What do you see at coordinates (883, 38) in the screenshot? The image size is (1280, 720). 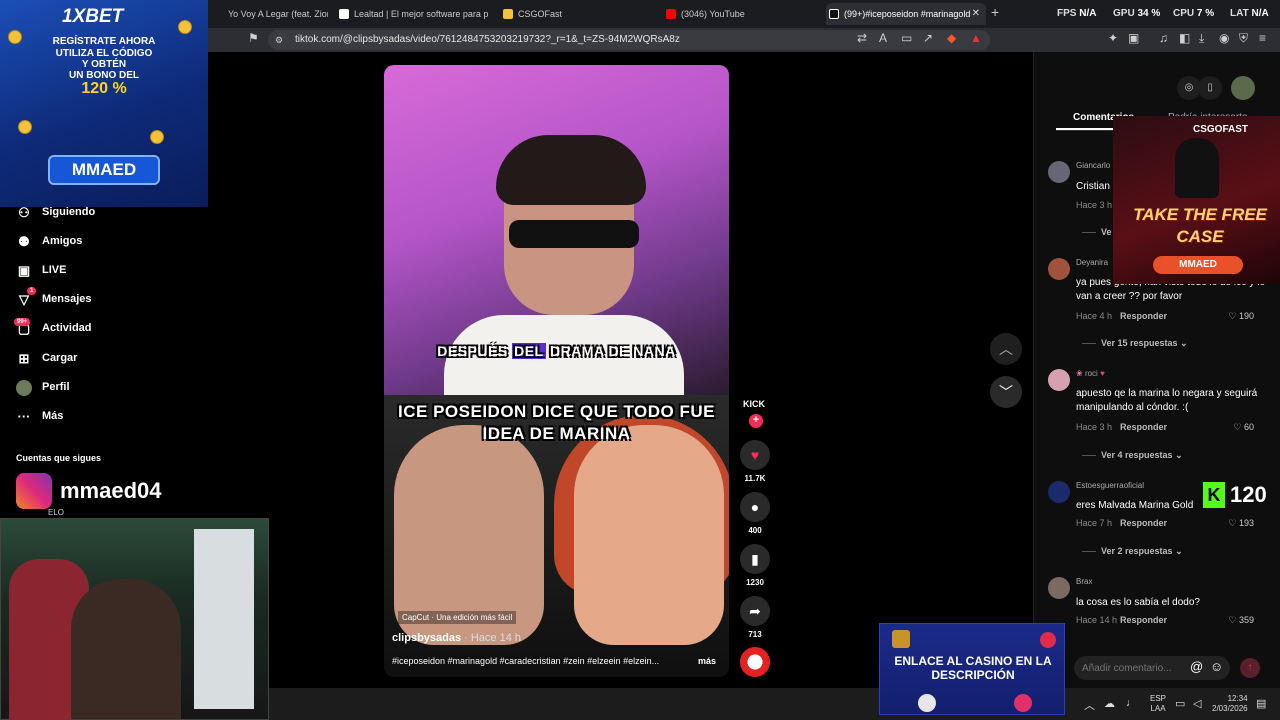 I see `language-icon: A` at bounding box center [883, 38].